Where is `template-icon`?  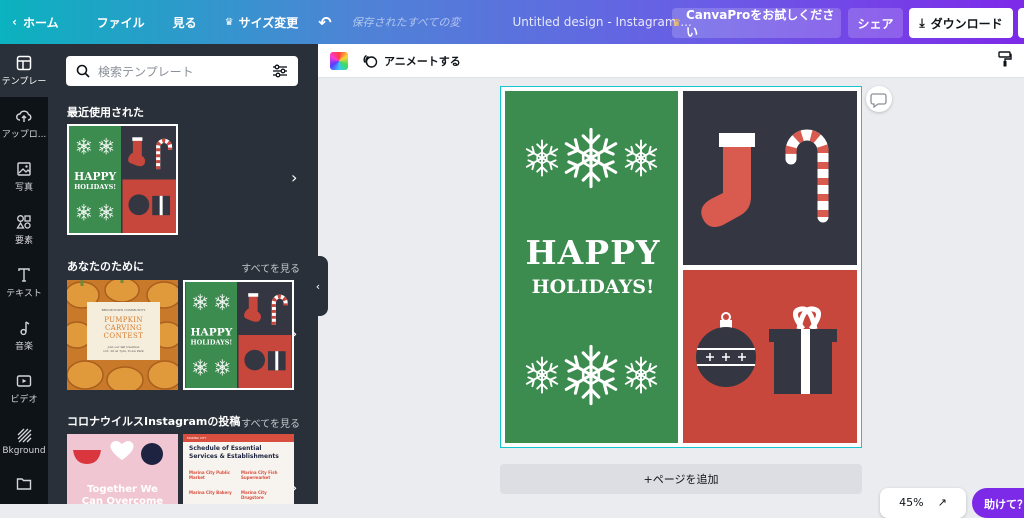 template-icon is located at coordinates (24, 62).